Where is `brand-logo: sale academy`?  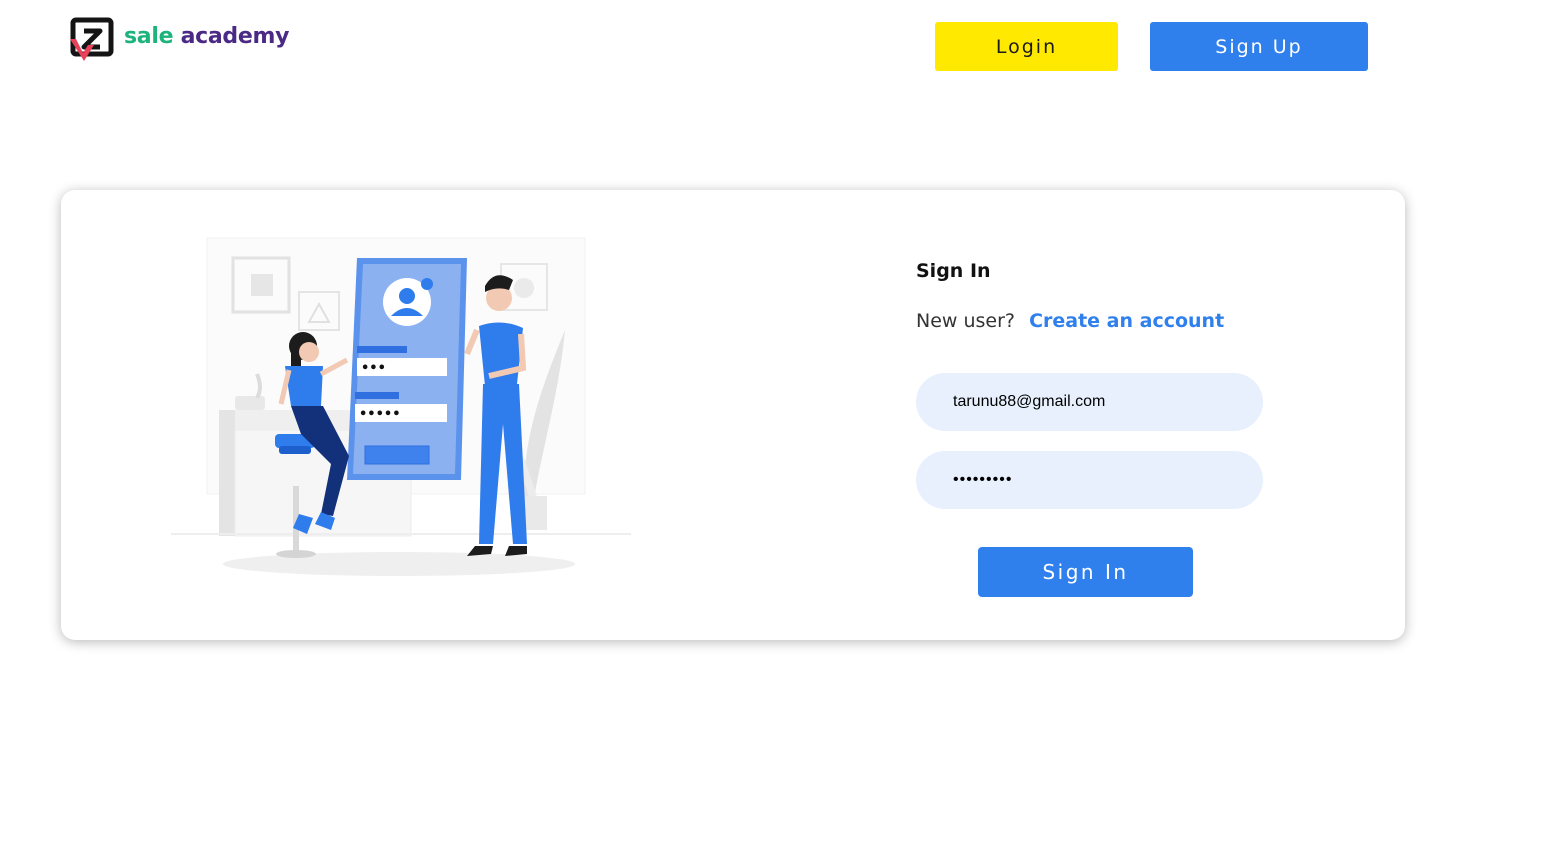
brand-logo: sale academy is located at coordinates (179, 39).